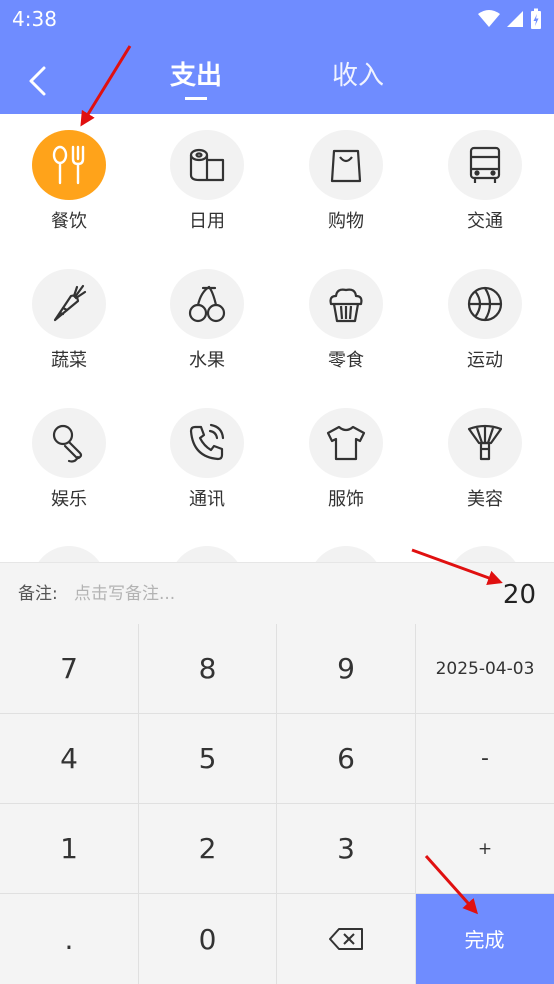  I want to click on date-picker-button: 2025-04-03, so click(485, 669).